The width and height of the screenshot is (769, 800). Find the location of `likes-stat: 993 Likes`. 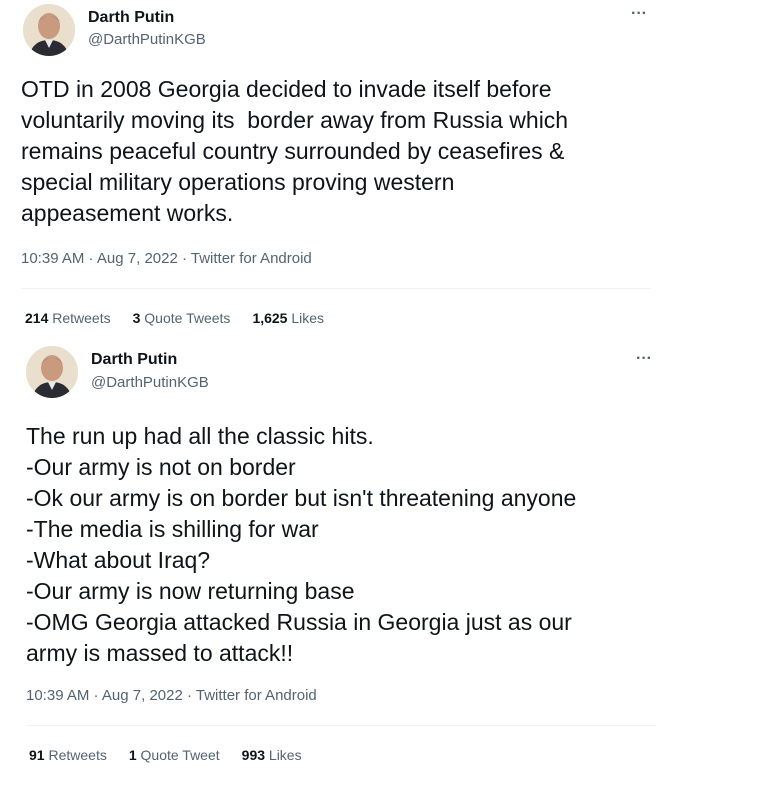

likes-stat: 993 Likes is located at coordinates (272, 755).